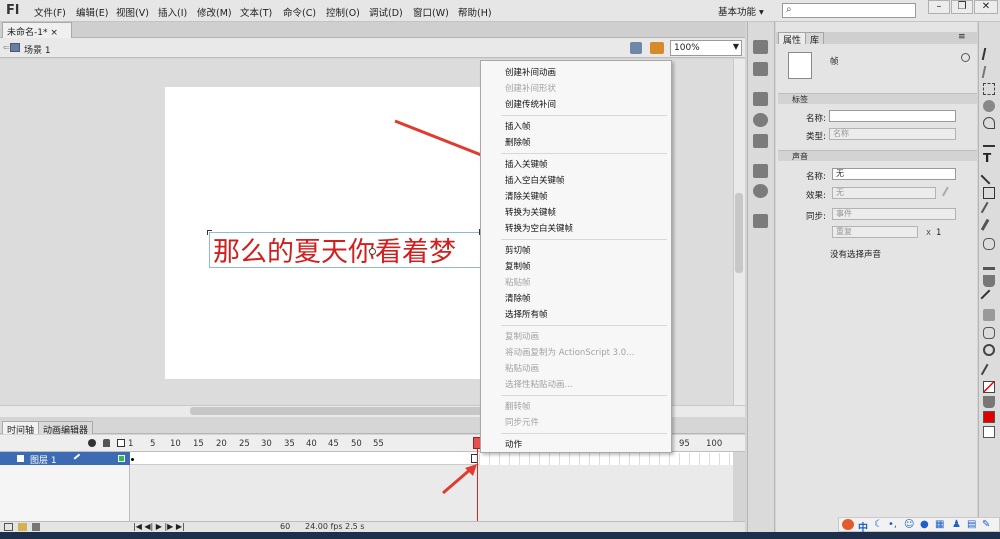 This screenshot has height=539, width=1000. What do you see at coordinates (987, 158) in the screenshot?
I see `text-tool-icon: T` at bounding box center [987, 158].